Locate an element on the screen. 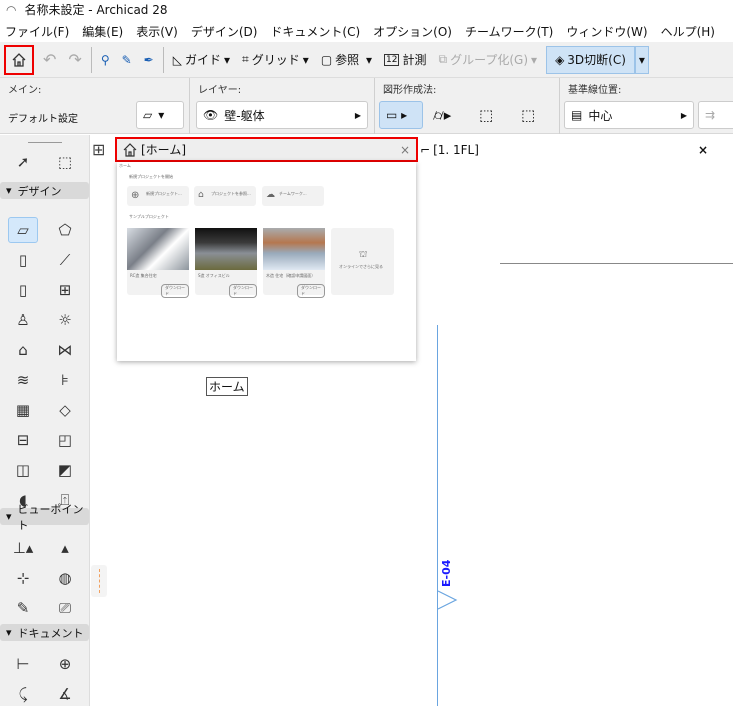  lamp-tool-icon: ☼ is located at coordinates (65, 320).